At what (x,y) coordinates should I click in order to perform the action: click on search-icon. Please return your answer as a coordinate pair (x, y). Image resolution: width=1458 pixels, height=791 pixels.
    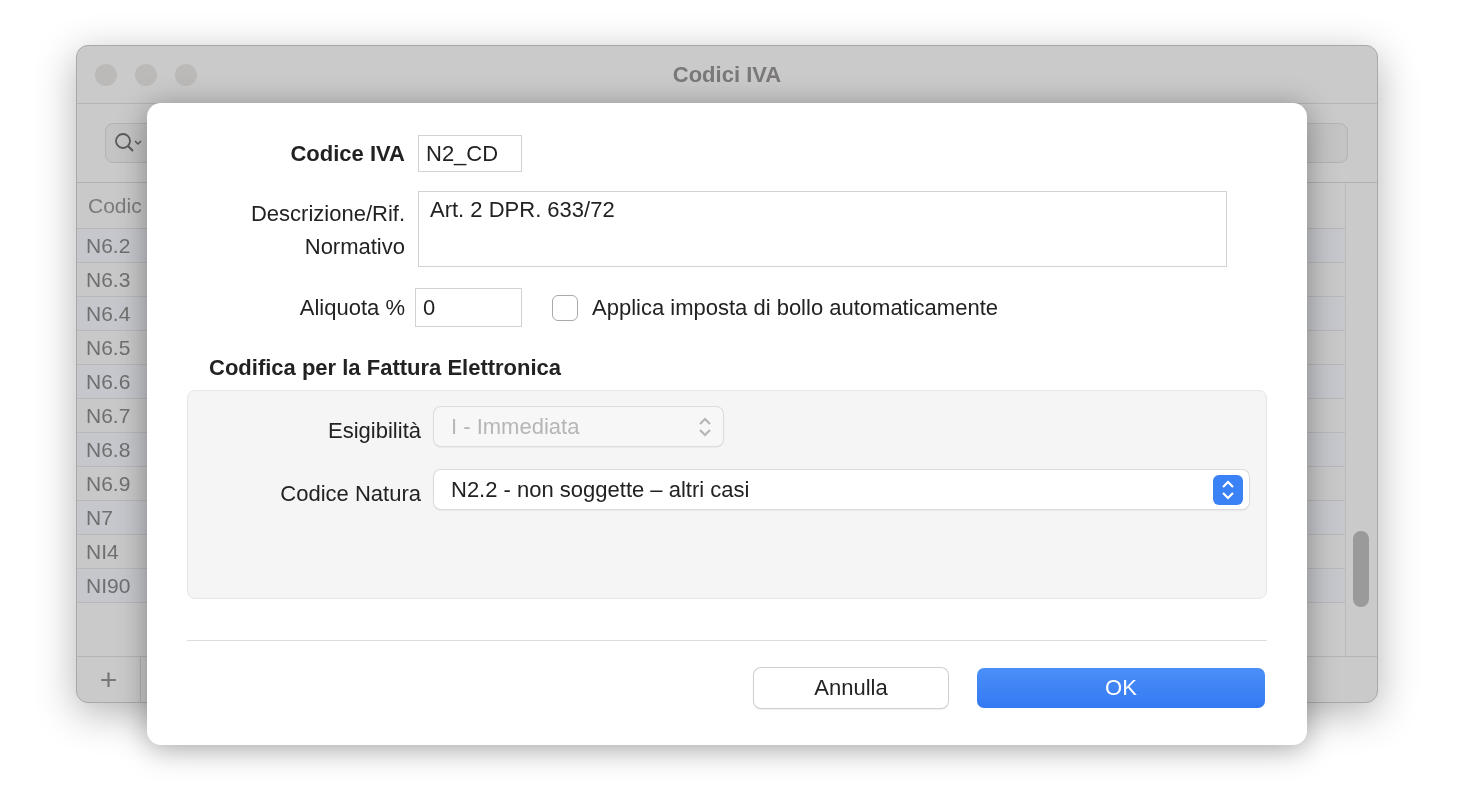
    Looking at the image, I should click on (129, 143).